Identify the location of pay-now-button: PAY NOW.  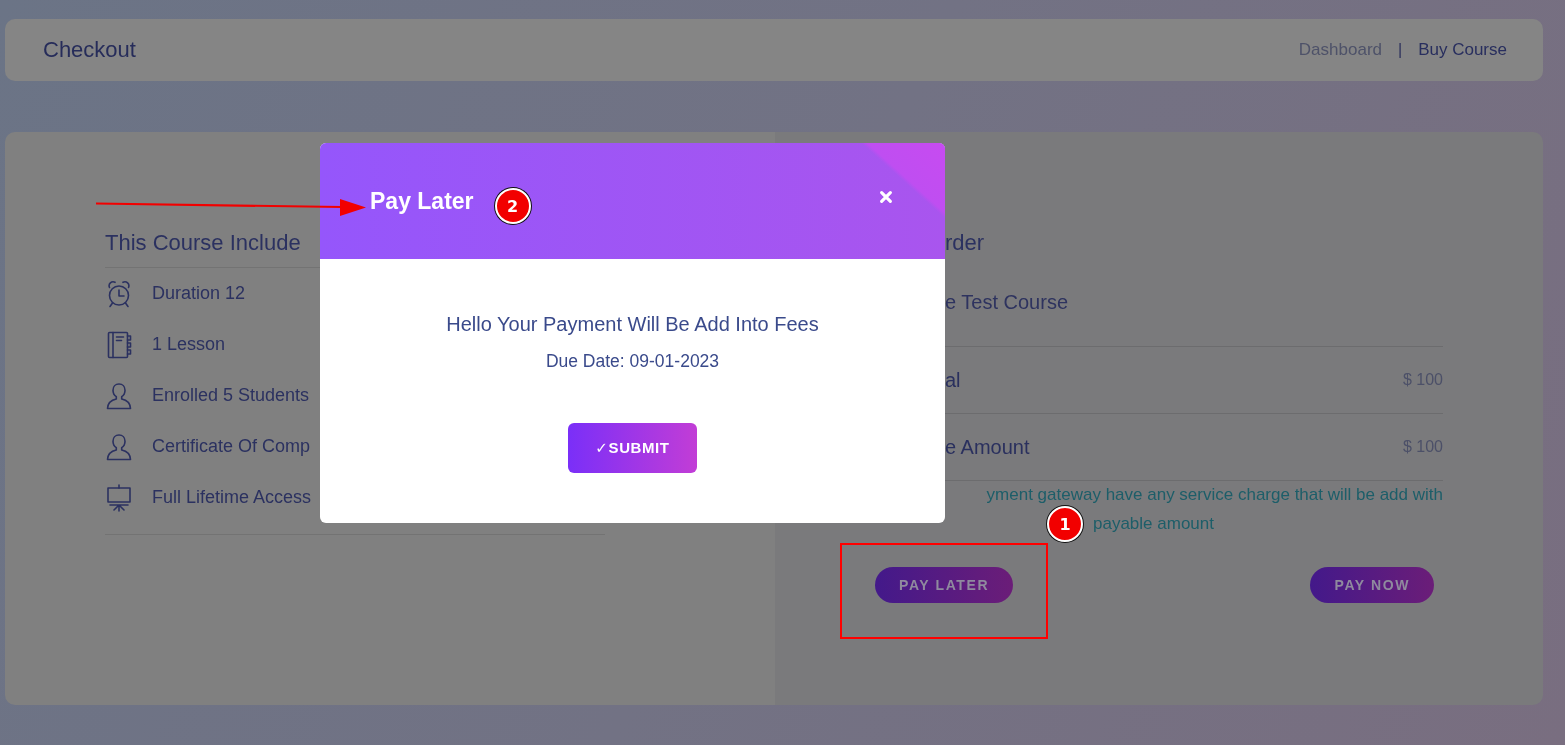
(1372, 585).